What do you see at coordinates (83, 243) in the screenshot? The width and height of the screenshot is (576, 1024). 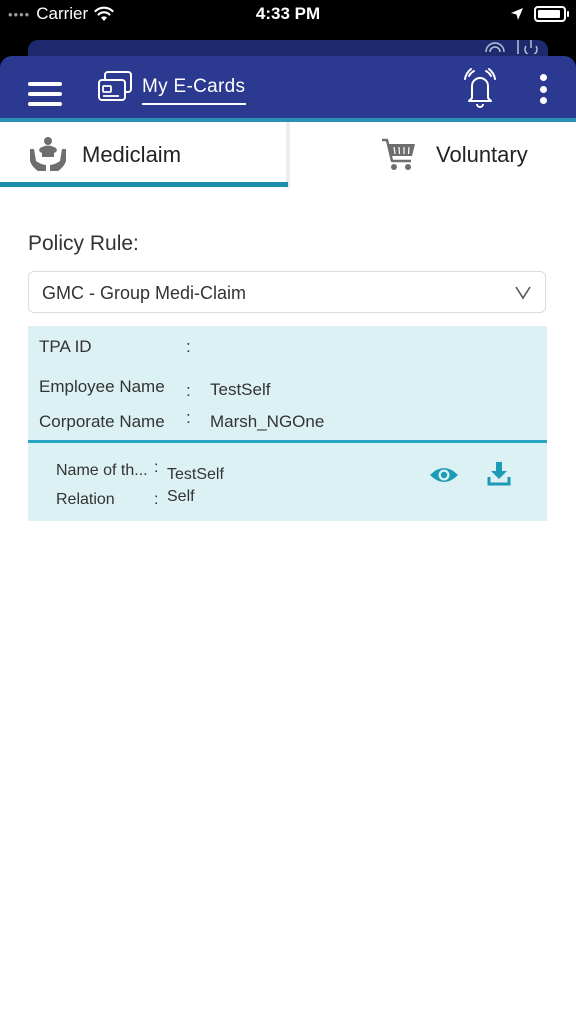 I see `policy-rule-label: Policy Rule:` at bounding box center [83, 243].